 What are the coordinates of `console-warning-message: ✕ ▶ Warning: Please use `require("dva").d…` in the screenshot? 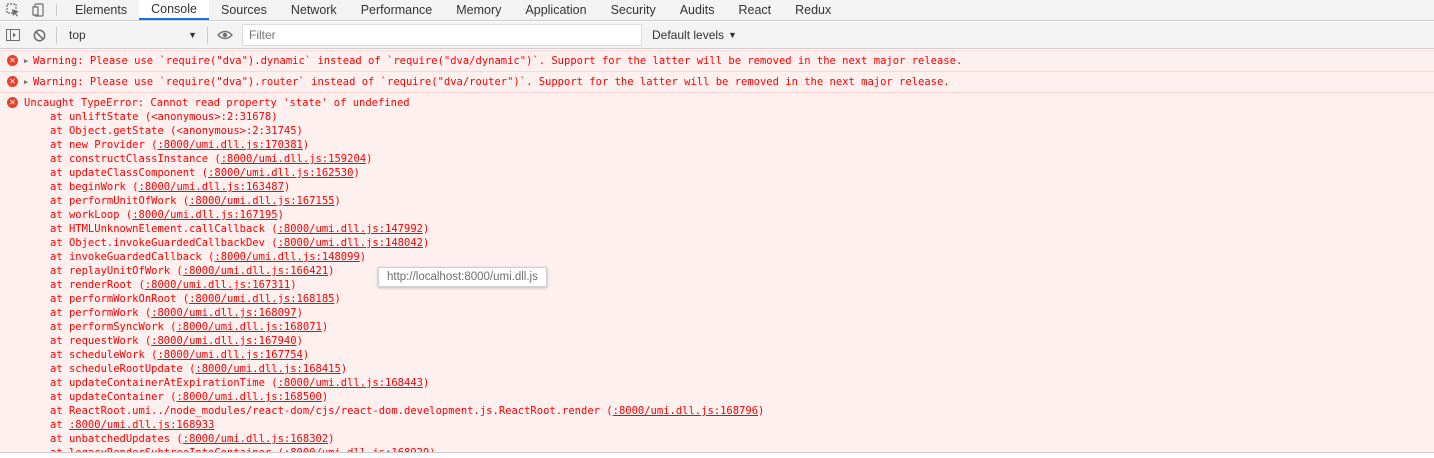 It's located at (717, 60).